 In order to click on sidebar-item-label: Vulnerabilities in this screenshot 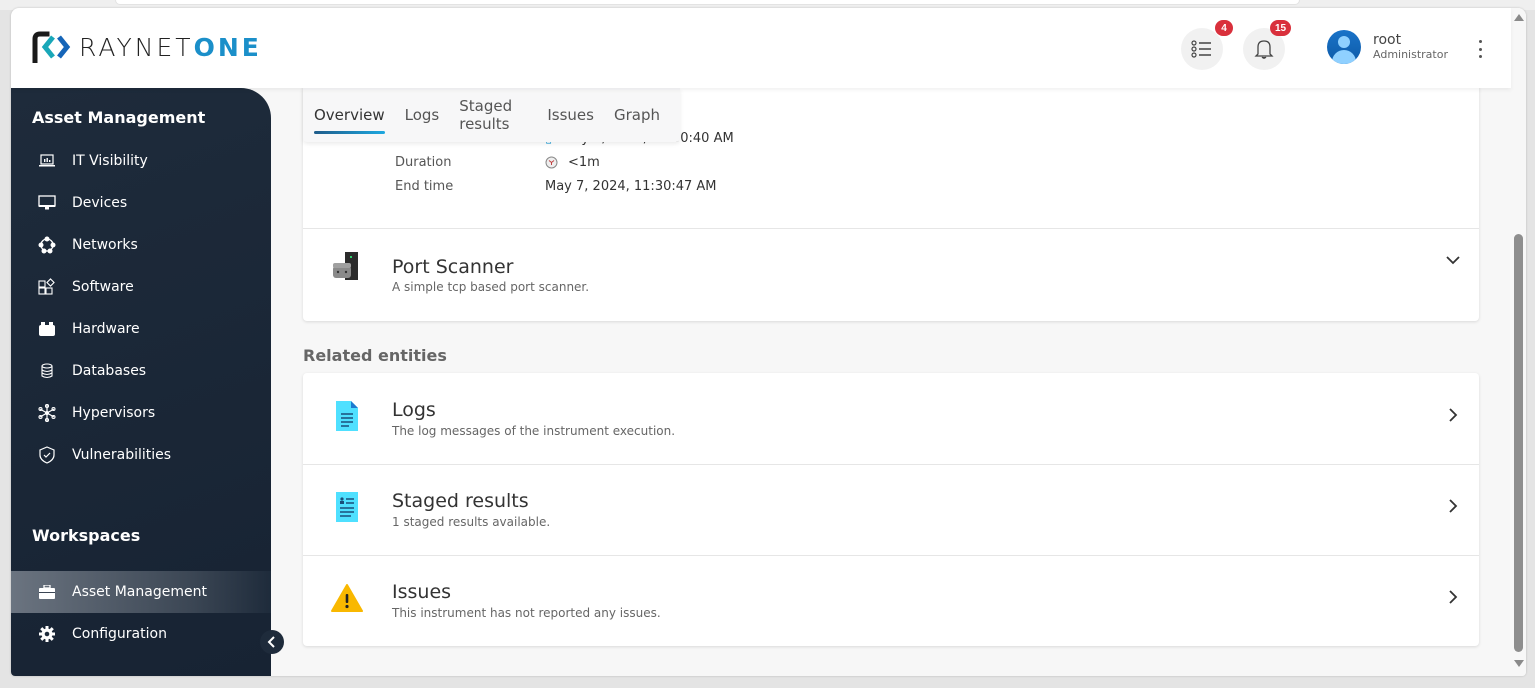, I will do `click(122, 455)`.